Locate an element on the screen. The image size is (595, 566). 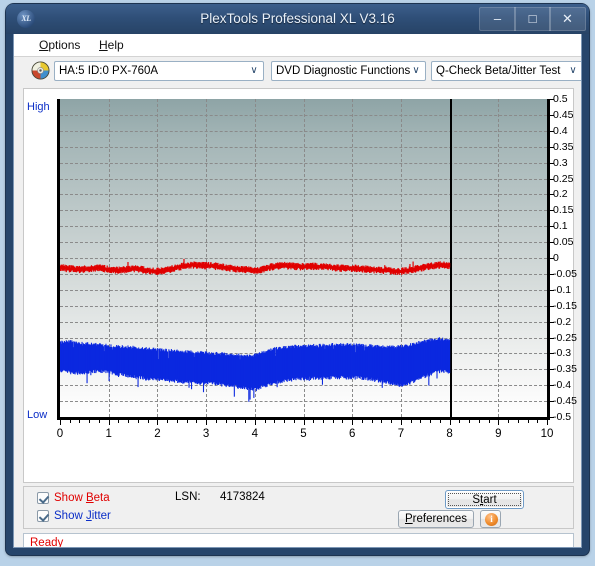
y-tick-label: 0.1 is located at coordinates (560, 226).